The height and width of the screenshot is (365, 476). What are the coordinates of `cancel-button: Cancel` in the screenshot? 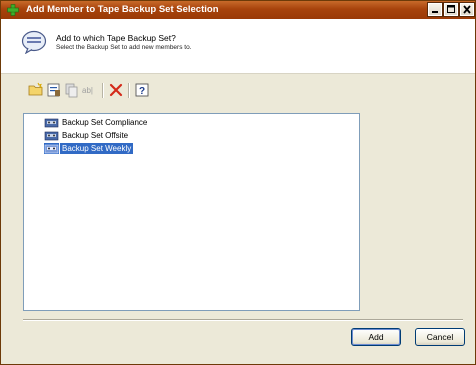 It's located at (440, 337).